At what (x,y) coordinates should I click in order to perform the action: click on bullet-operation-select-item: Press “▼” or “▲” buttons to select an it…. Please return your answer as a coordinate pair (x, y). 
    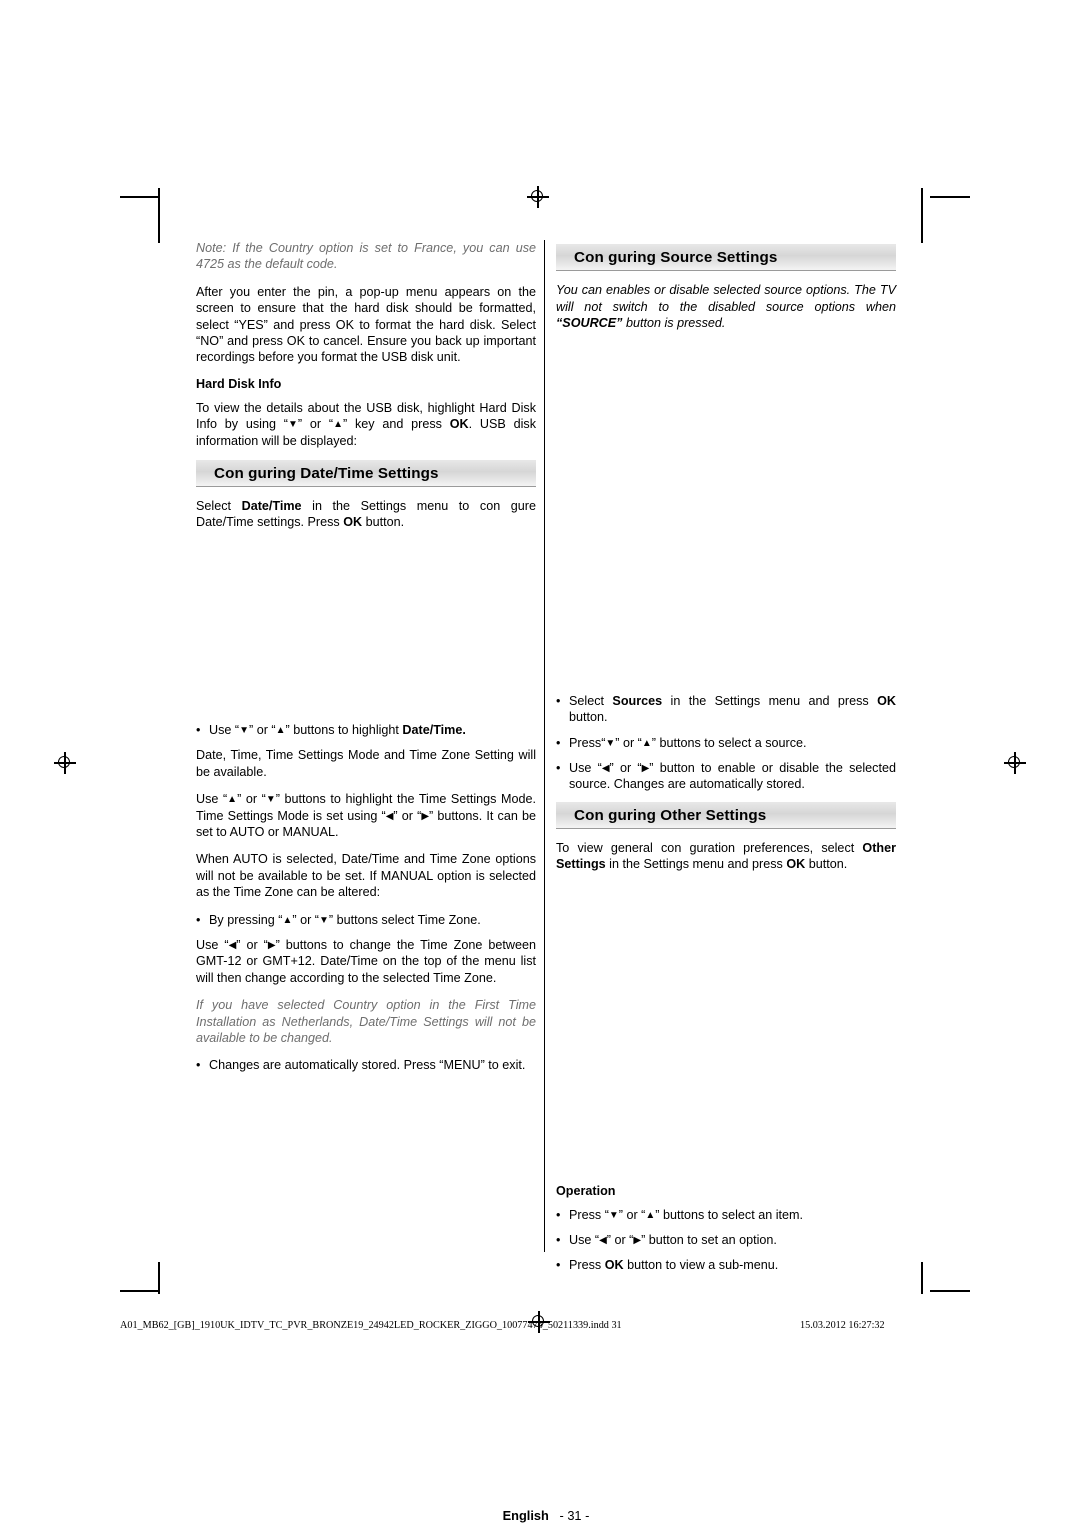
    Looking at the image, I should click on (726, 1215).